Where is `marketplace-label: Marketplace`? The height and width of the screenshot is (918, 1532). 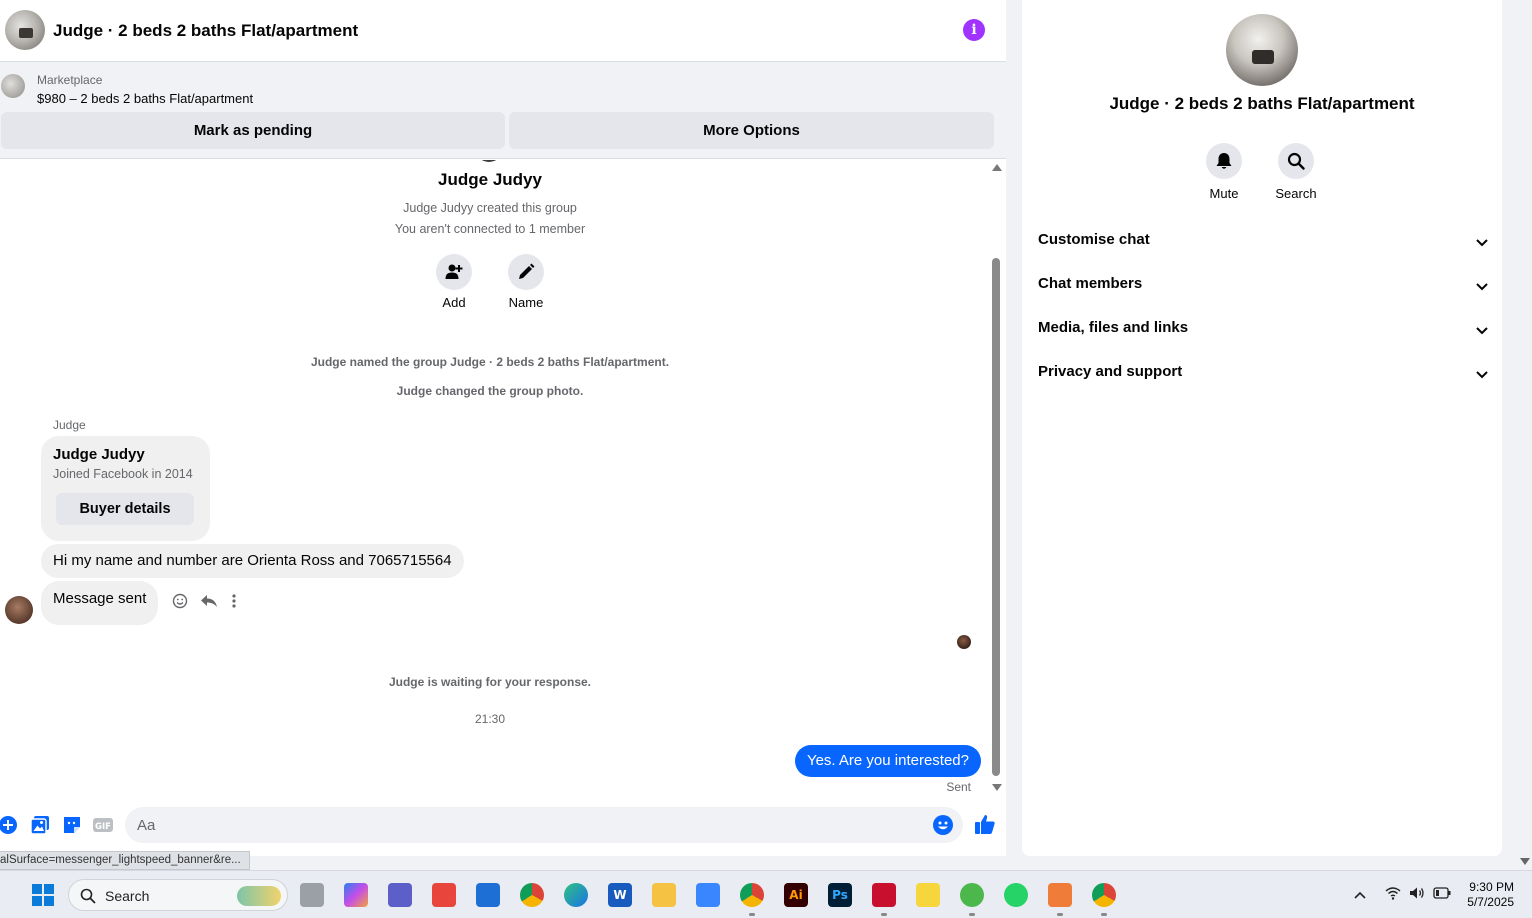 marketplace-label: Marketplace is located at coordinates (70, 80).